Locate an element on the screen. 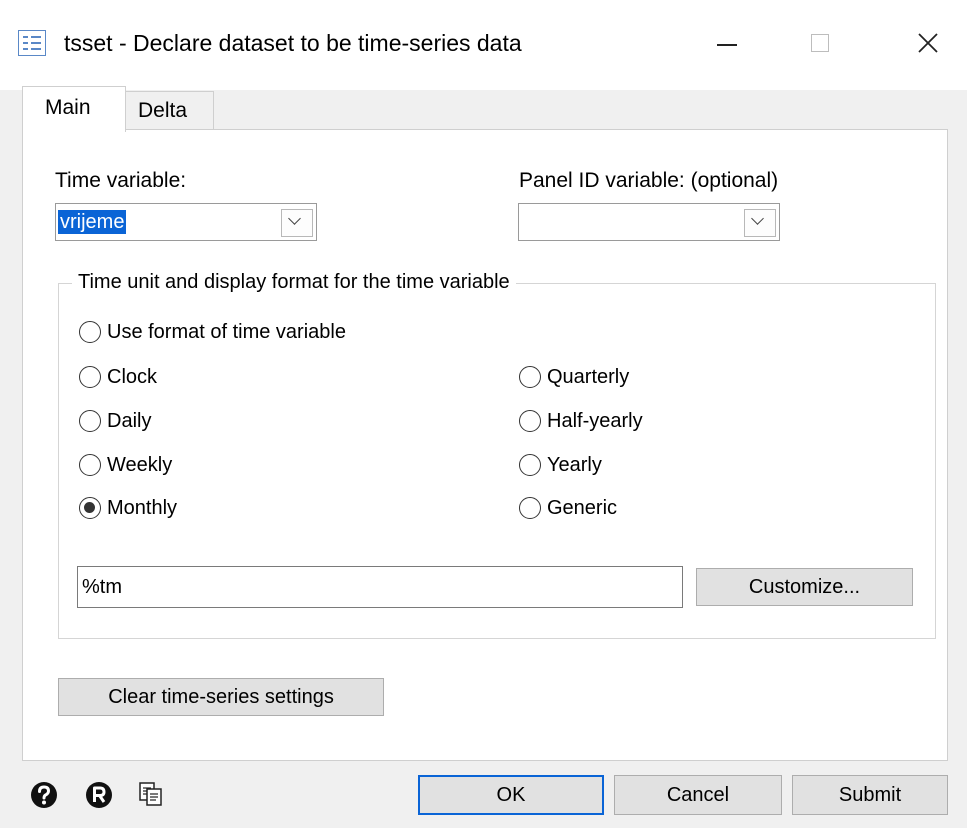  copy-command-icon is located at coordinates (151, 794).